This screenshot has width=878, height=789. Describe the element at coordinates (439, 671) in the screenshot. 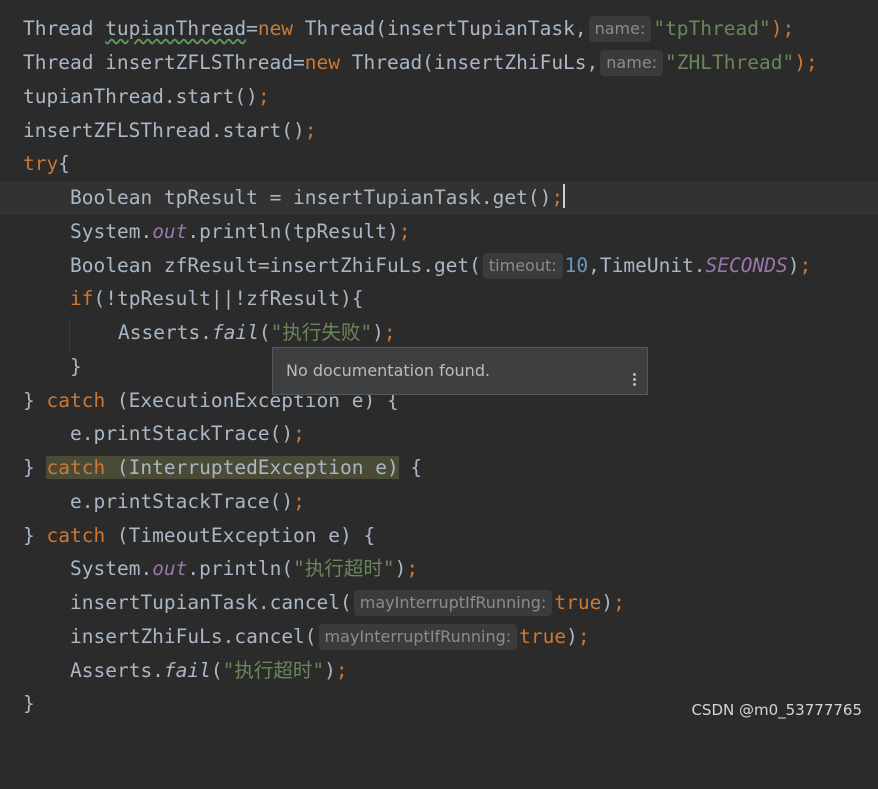

I see `code-line-20: Asserts.fail("执行超时");` at that location.